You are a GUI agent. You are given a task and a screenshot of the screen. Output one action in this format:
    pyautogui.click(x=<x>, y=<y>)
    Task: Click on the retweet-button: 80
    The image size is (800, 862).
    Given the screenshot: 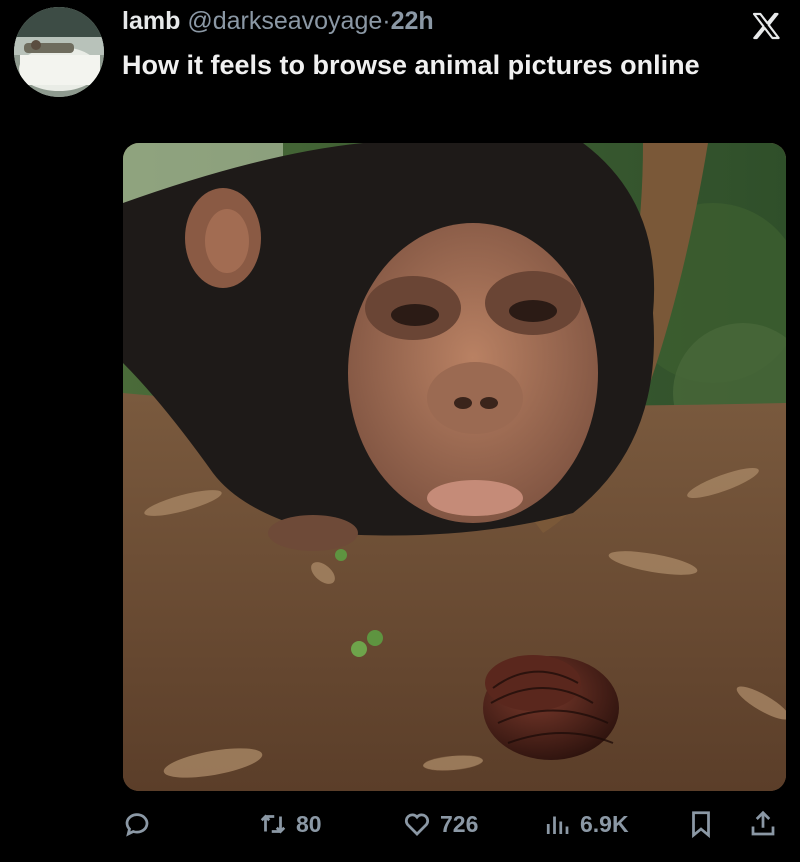 What is the action you would take?
    pyautogui.click(x=290, y=824)
    